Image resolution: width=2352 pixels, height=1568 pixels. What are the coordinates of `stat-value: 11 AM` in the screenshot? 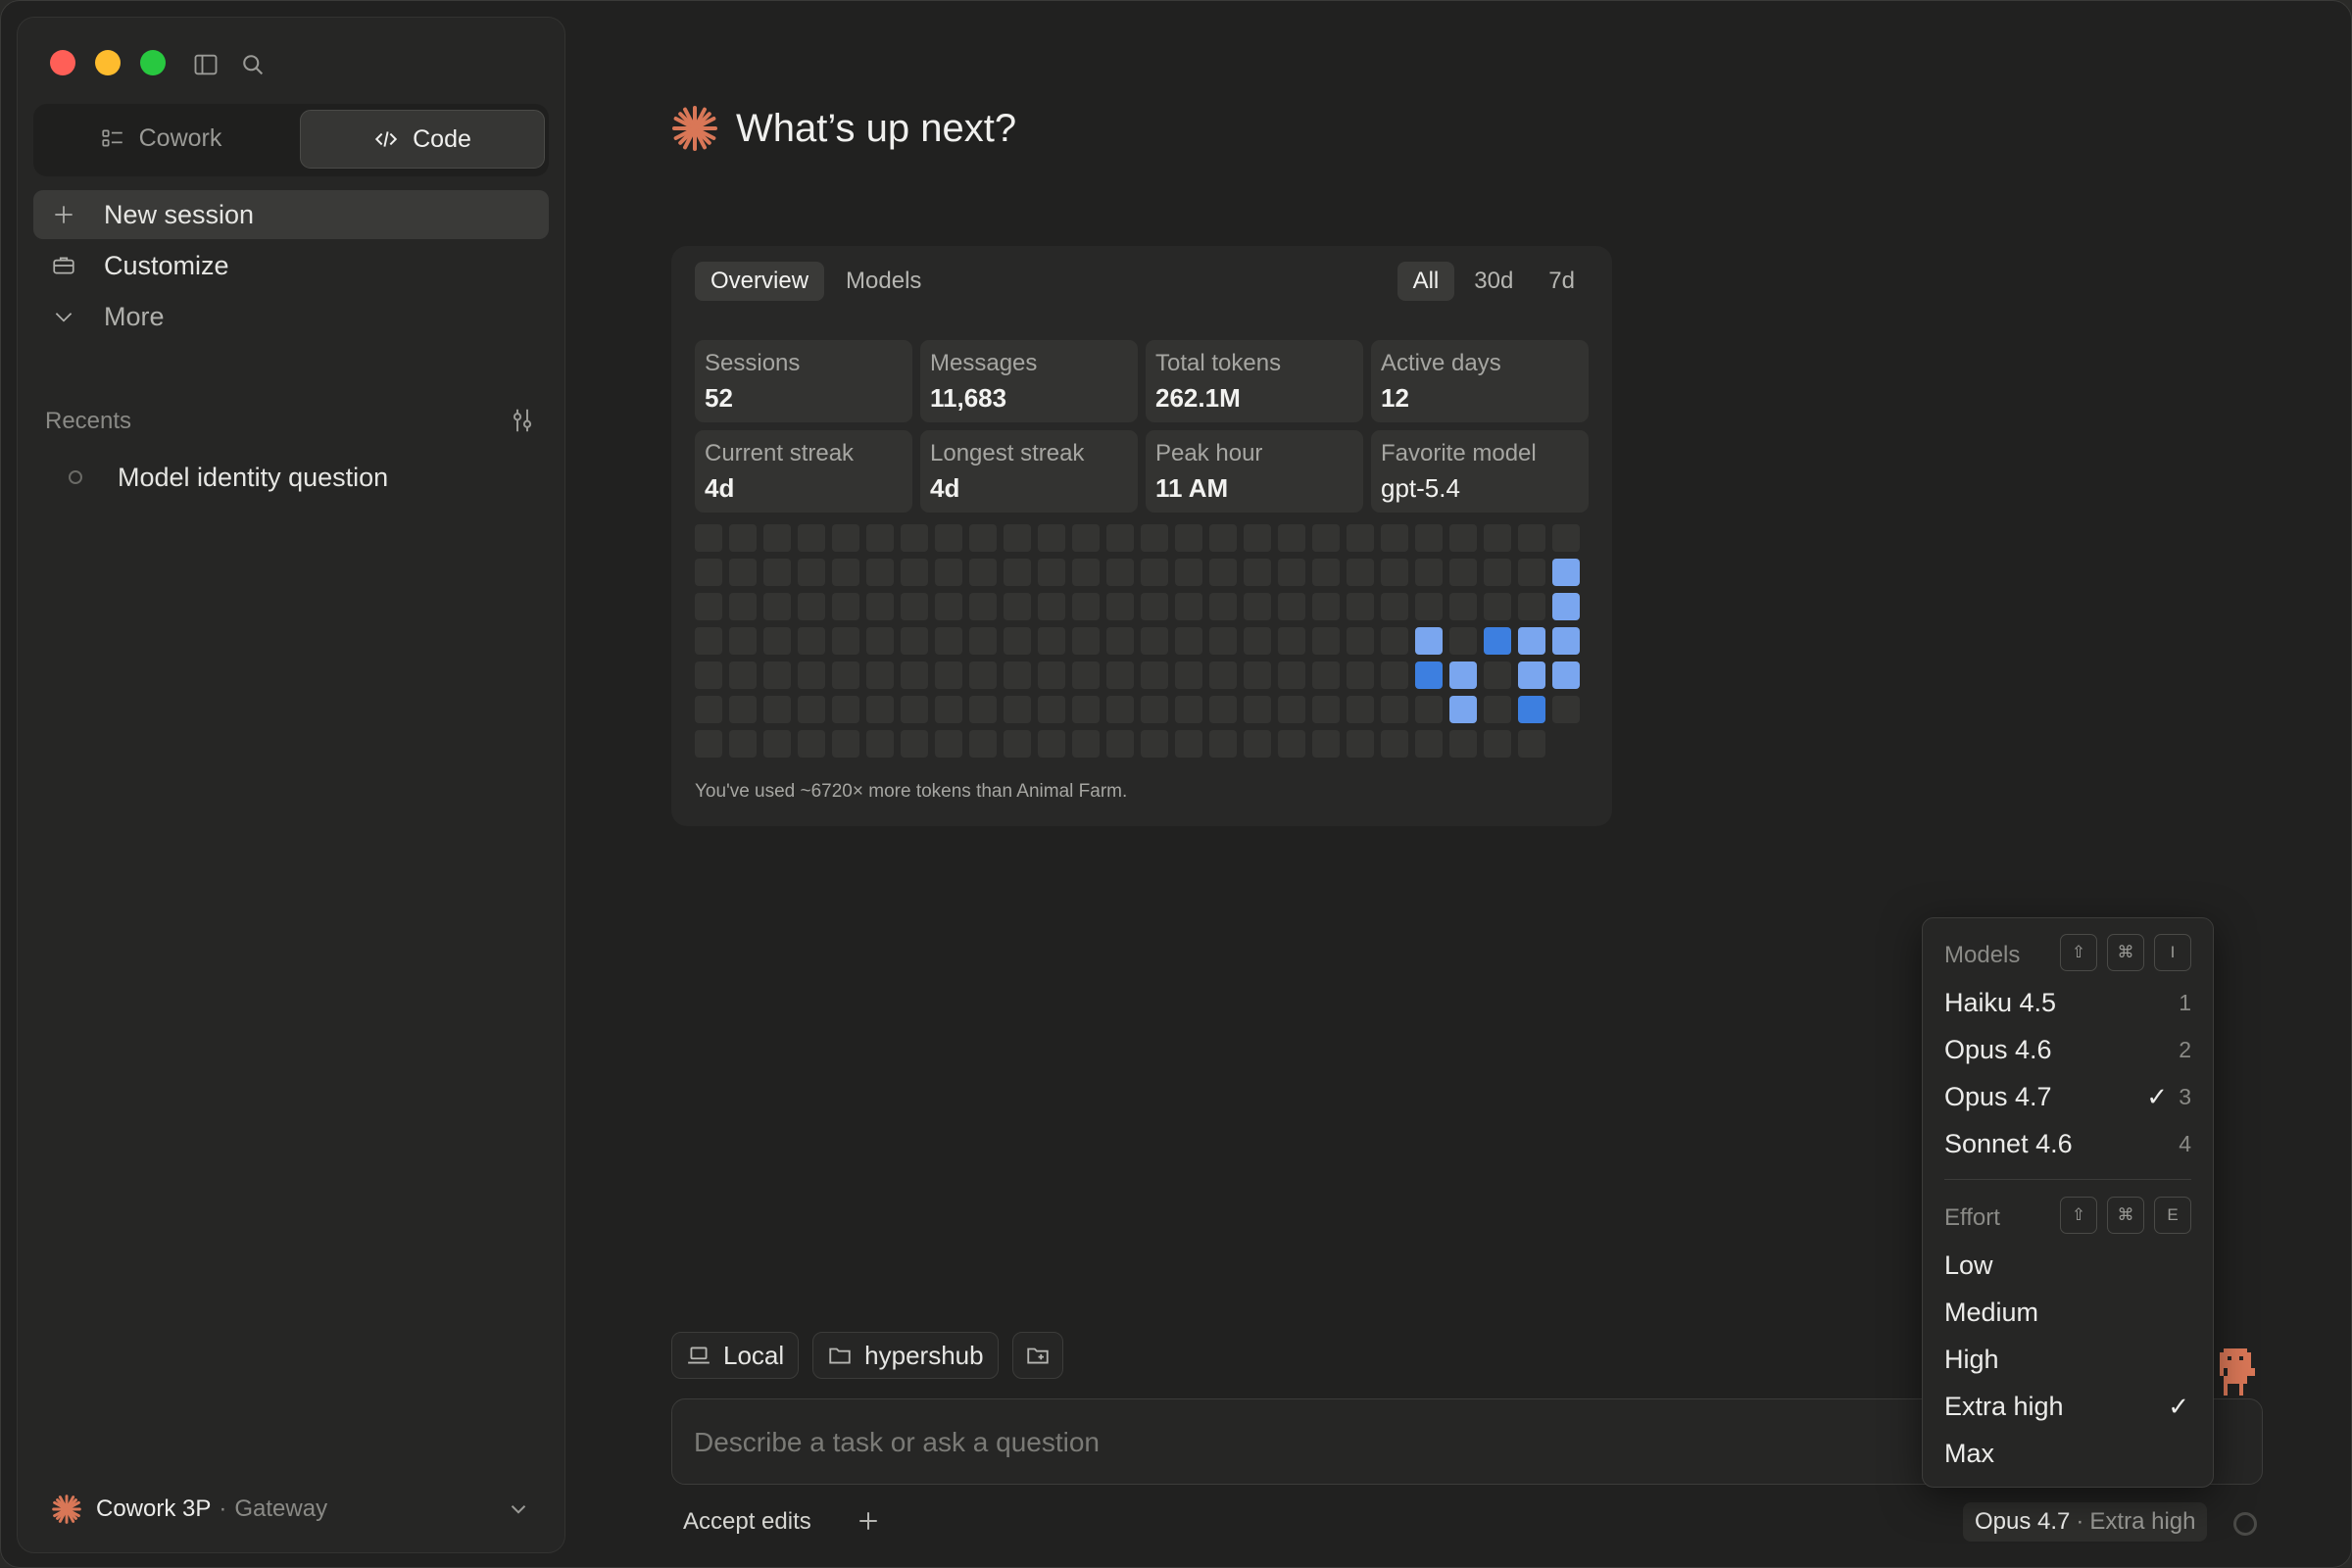 It's located at (1192, 488).